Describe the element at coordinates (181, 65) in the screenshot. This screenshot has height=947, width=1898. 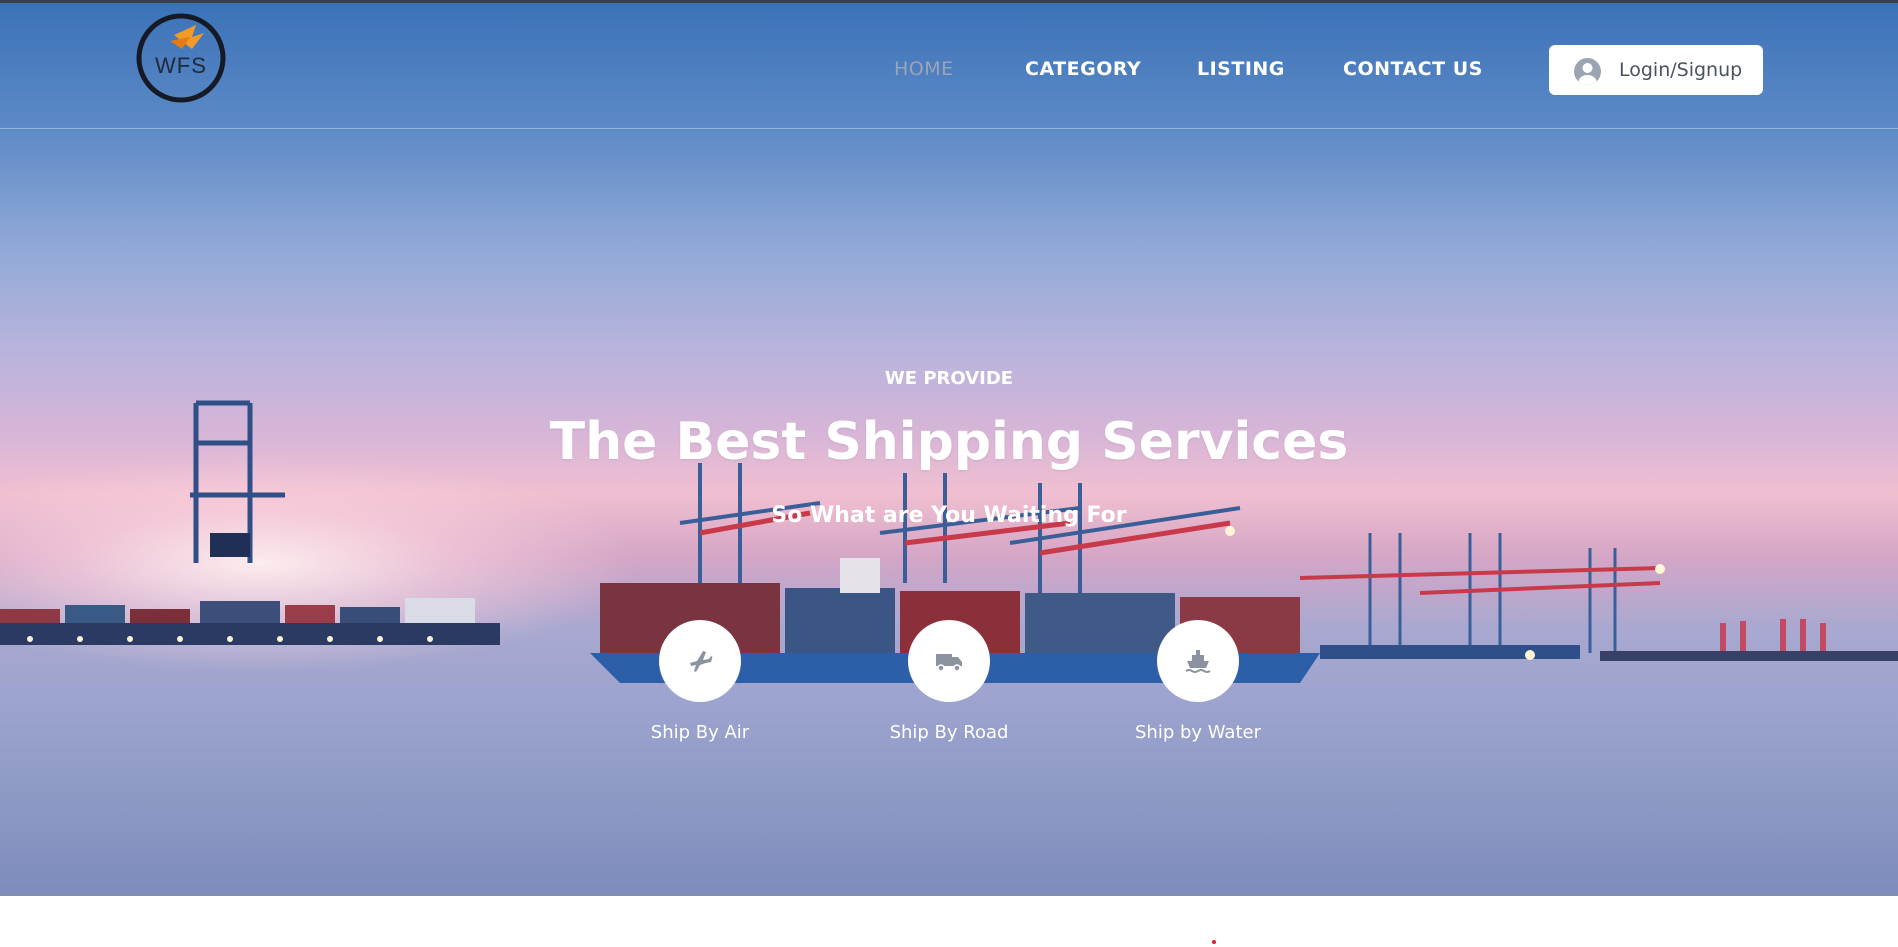
I see `logo-text: WFS` at that location.